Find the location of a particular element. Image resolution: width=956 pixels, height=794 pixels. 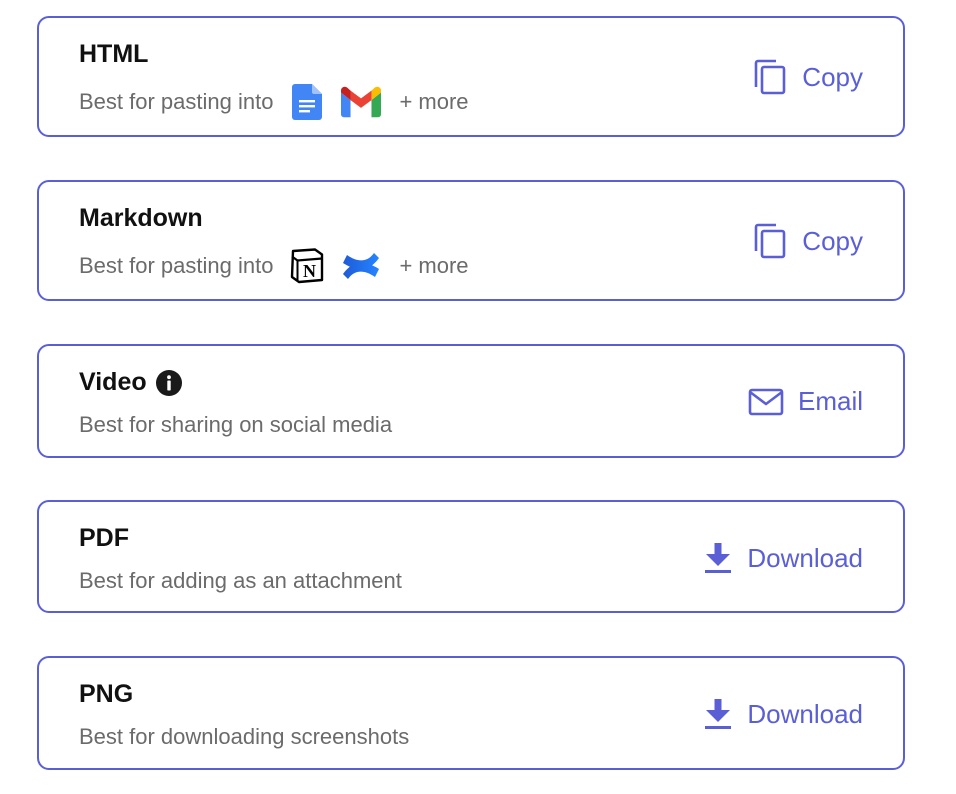

action-label: Email is located at coordinates (830, 401).